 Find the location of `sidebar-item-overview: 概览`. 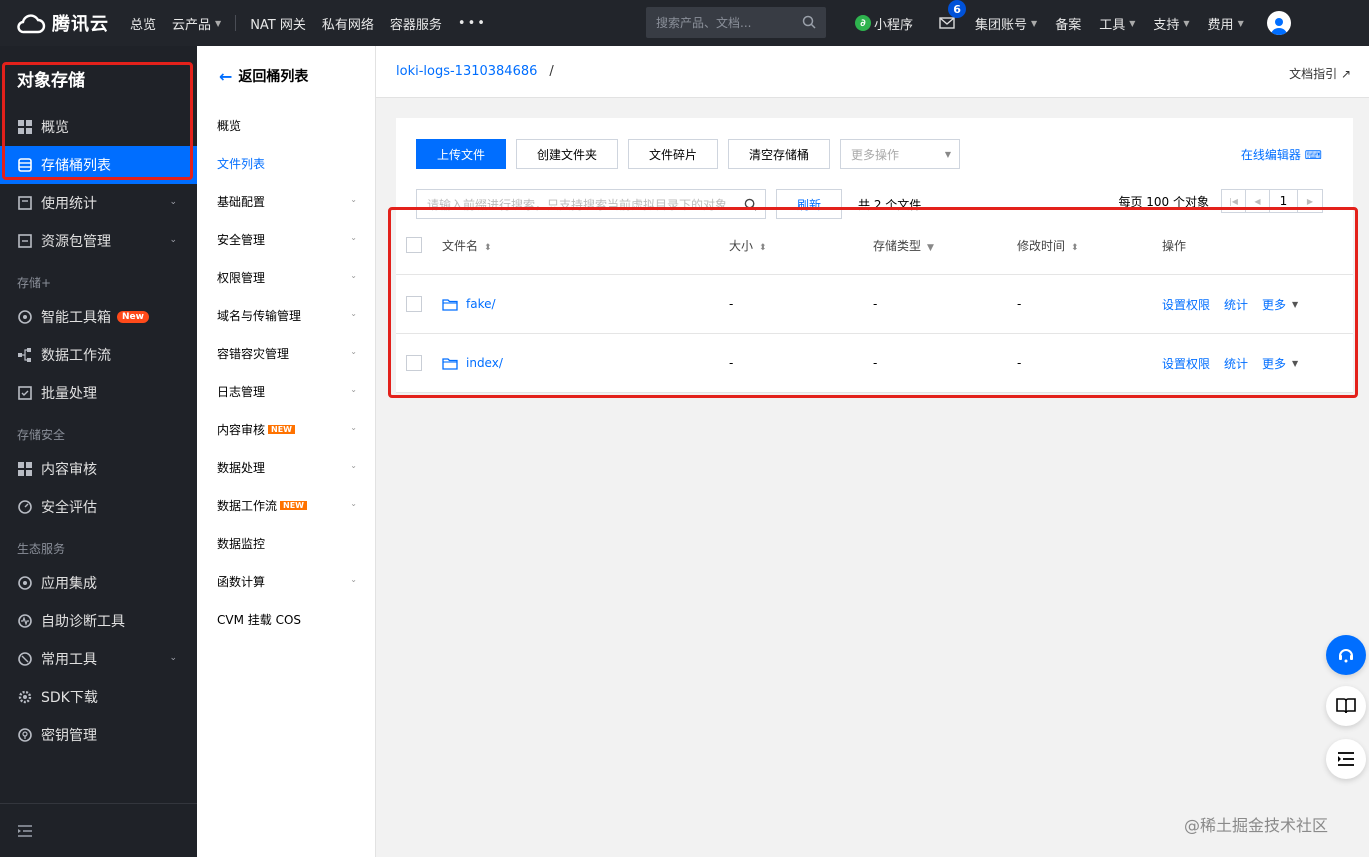

sidebar-item-overview: 概览 is located at coordinates (98, 127).